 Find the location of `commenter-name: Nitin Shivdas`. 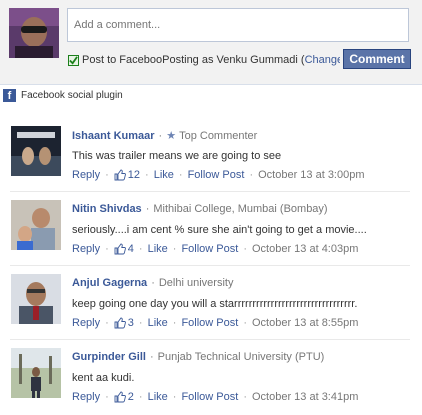

commenter-name: Nitin Shivdas is located at coordinates (107, 209).